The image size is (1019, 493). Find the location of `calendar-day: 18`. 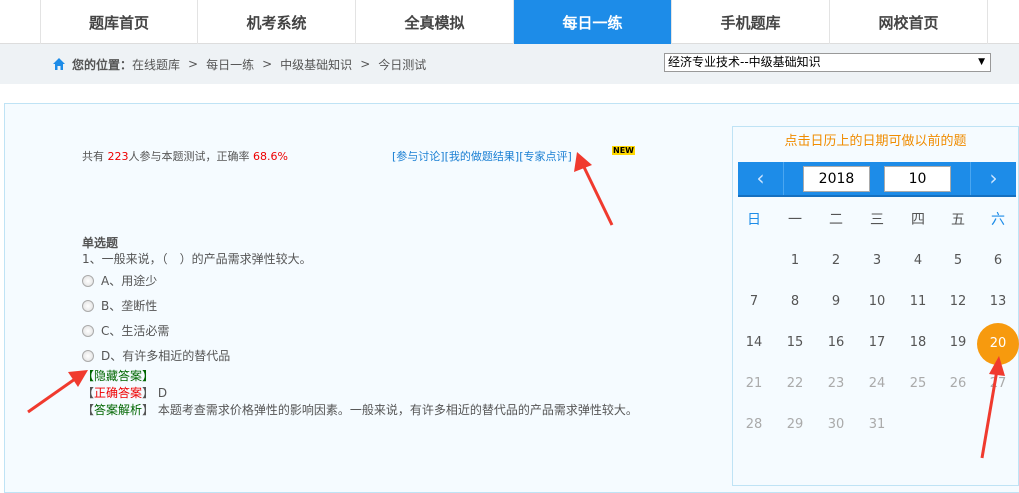

calendar-day: 18 is located at coordinates (918, 342).